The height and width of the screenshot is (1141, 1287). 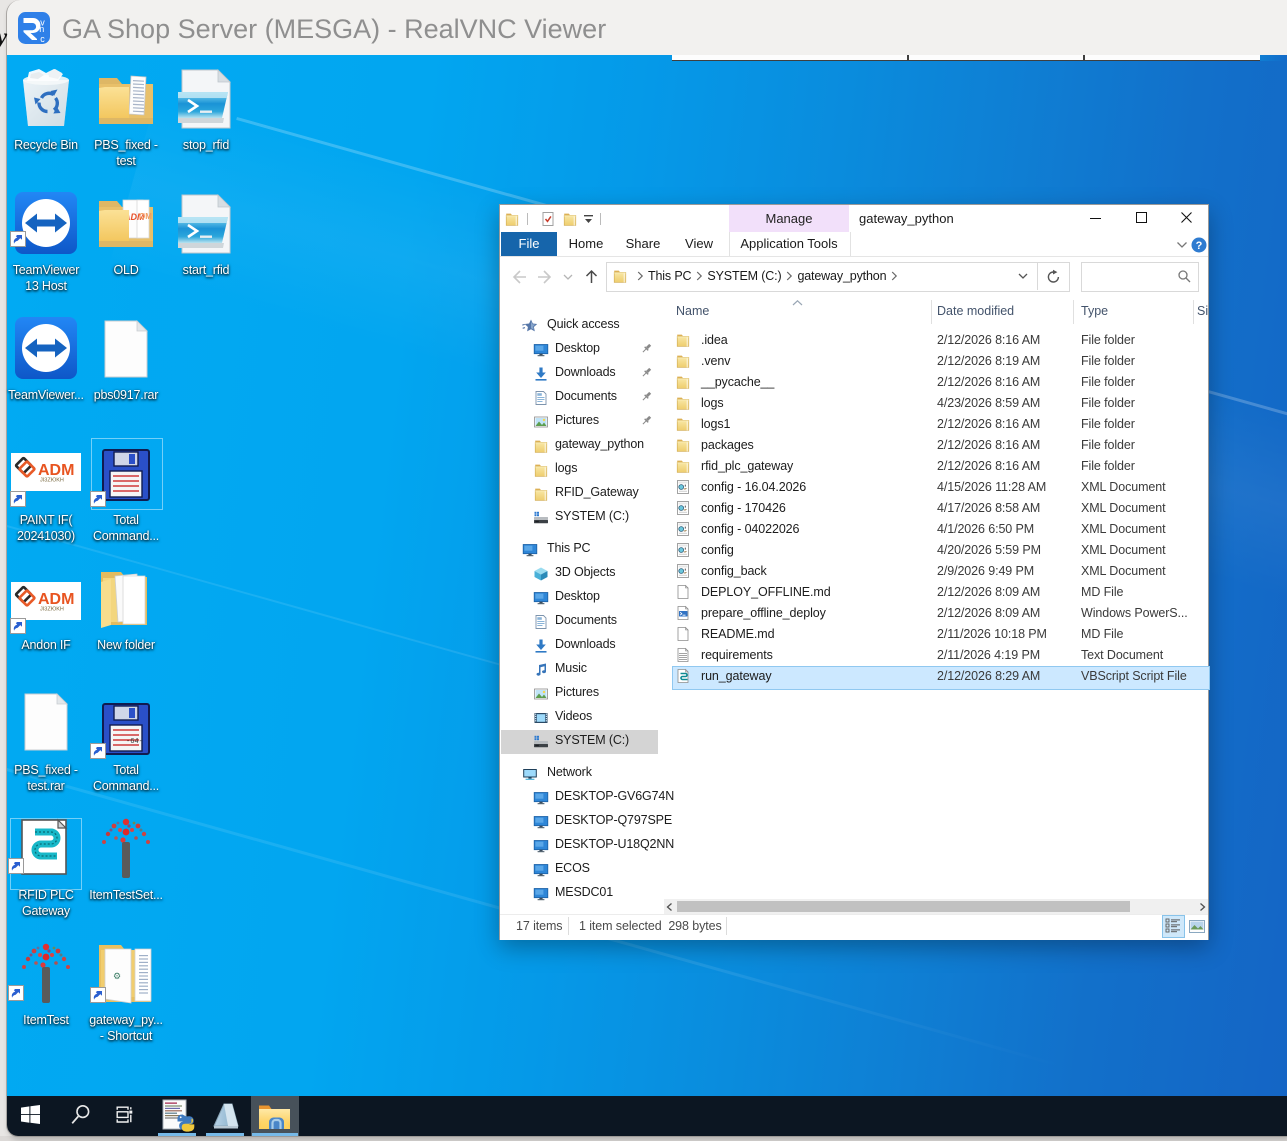 What do you see at coordinates (42, 39) in the screenshot?
I see `svg-text: c` at bounding box center [42, 39].